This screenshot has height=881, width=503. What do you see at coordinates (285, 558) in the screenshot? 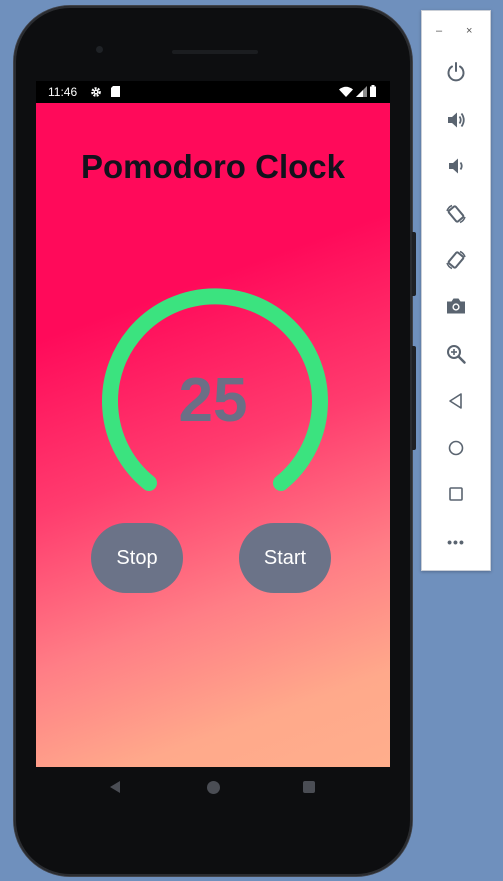
I see `start-button: Start` at bounding box center [285, 558].